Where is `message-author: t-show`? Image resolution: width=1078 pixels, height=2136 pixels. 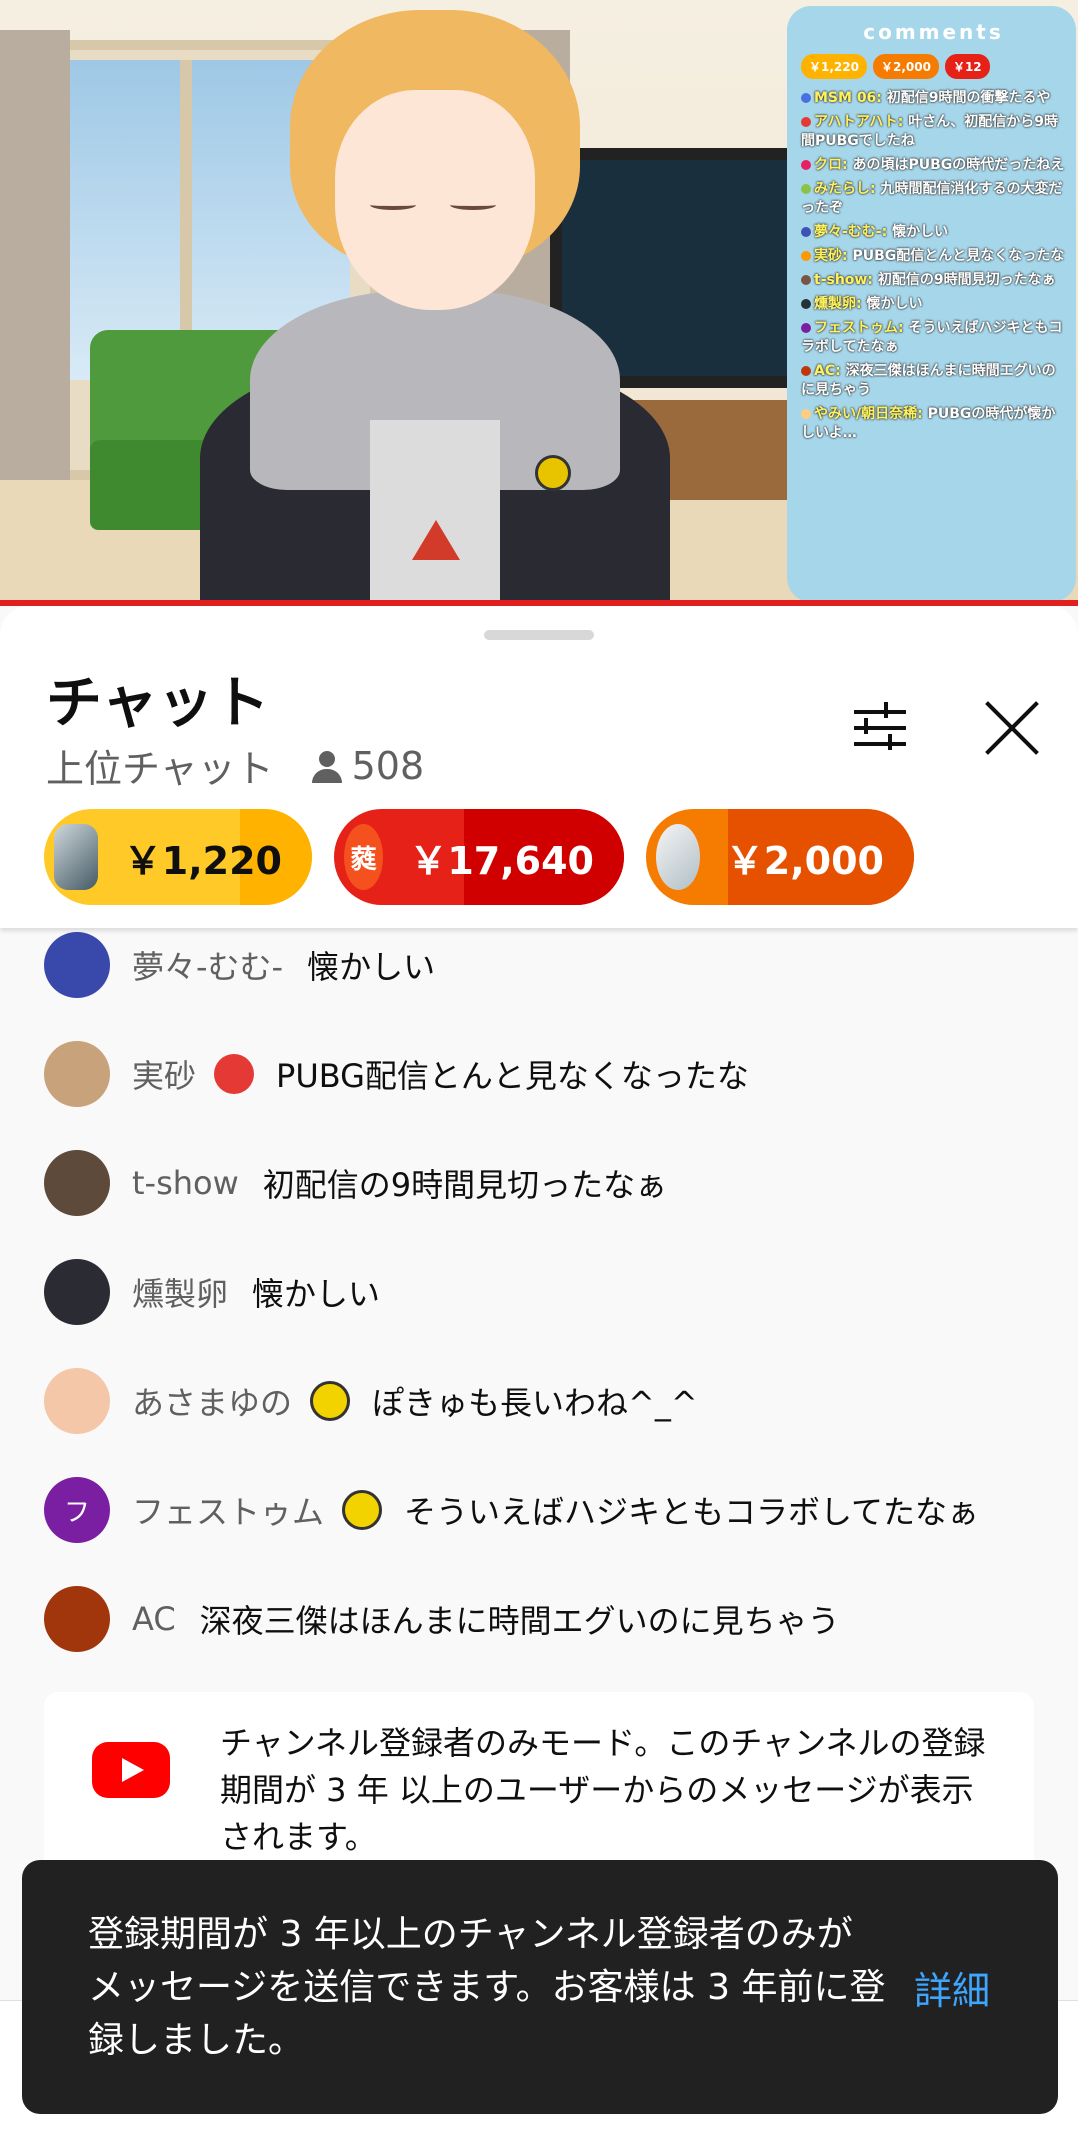 message-author: t-show is located at coordinates (185, 1183).